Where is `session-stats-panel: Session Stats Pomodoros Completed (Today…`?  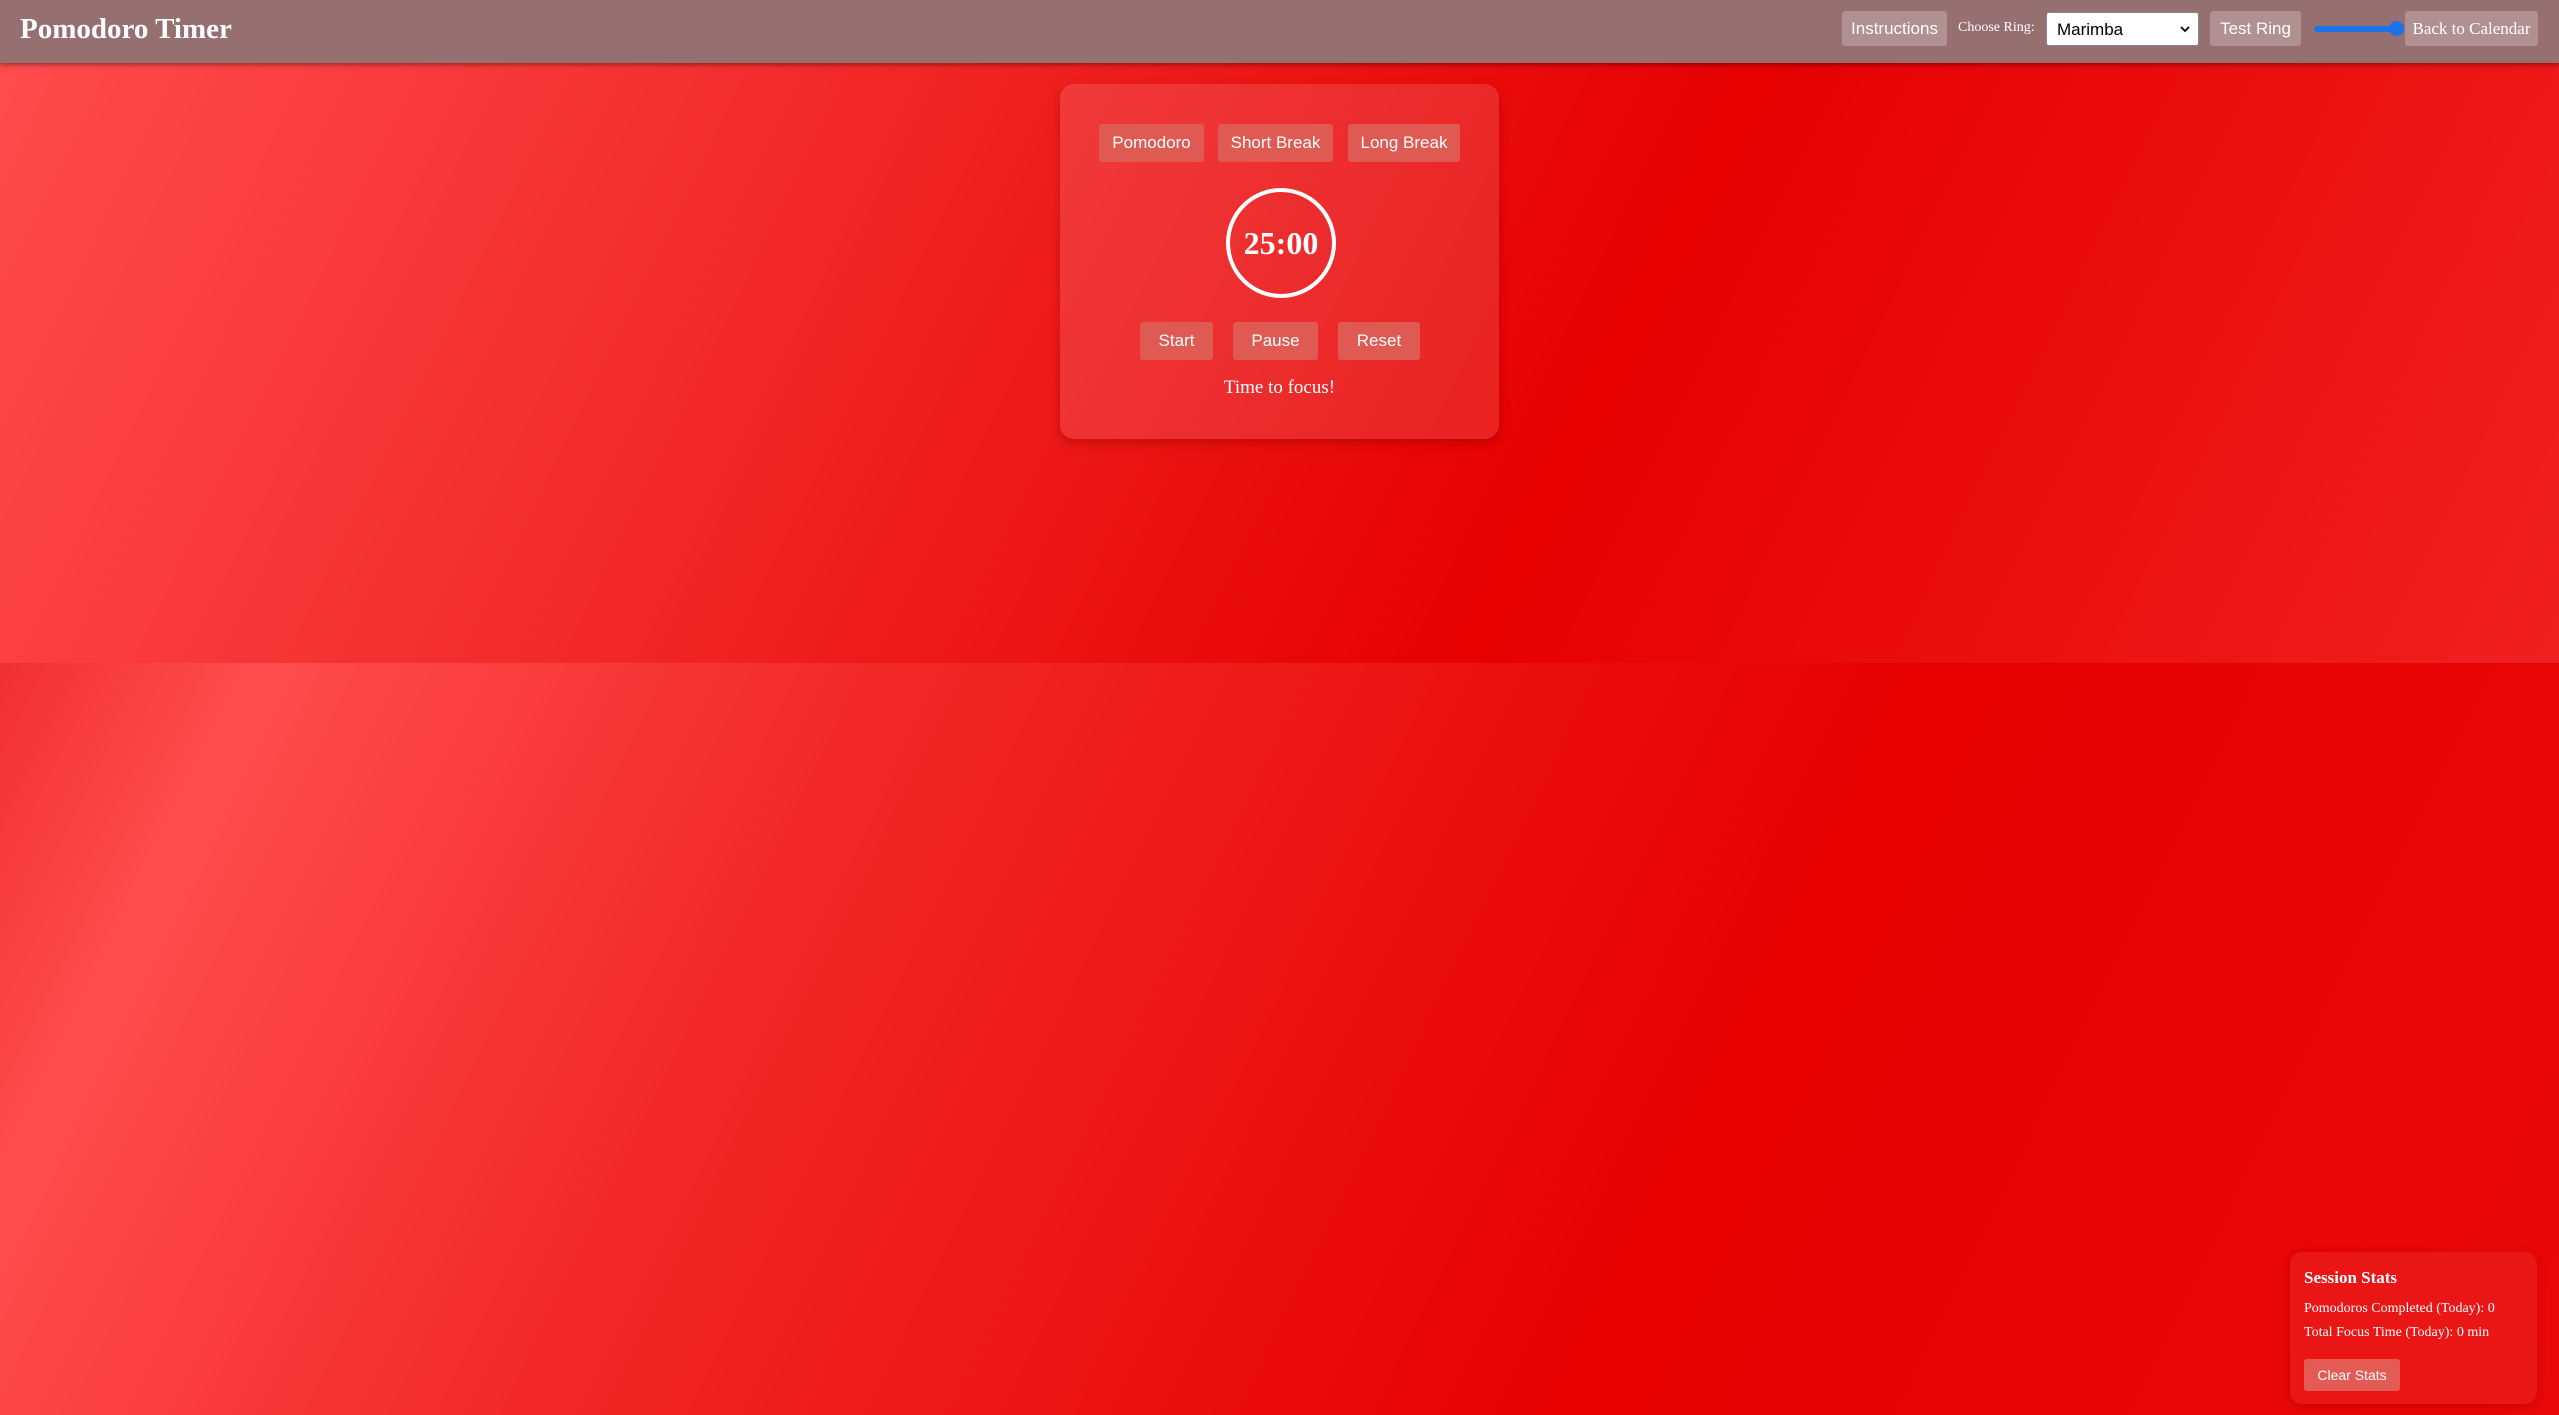 session-stats-panel: Session Stats Pomodoros Completed (Today… is located at coordinates (2413, 1328).